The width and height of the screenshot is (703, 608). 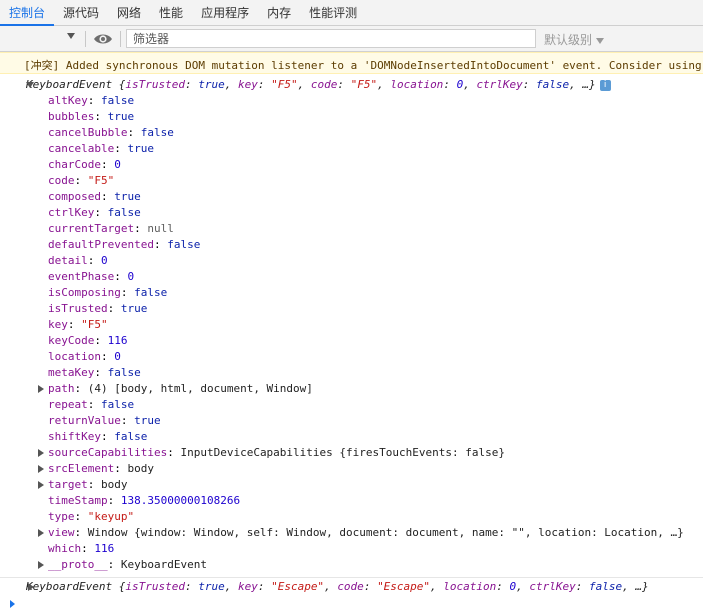 What do you see at coordinates (180, 500) in the screenshot?
I see `property-value: 138.35000000108266` at bounding box center [180, 500].